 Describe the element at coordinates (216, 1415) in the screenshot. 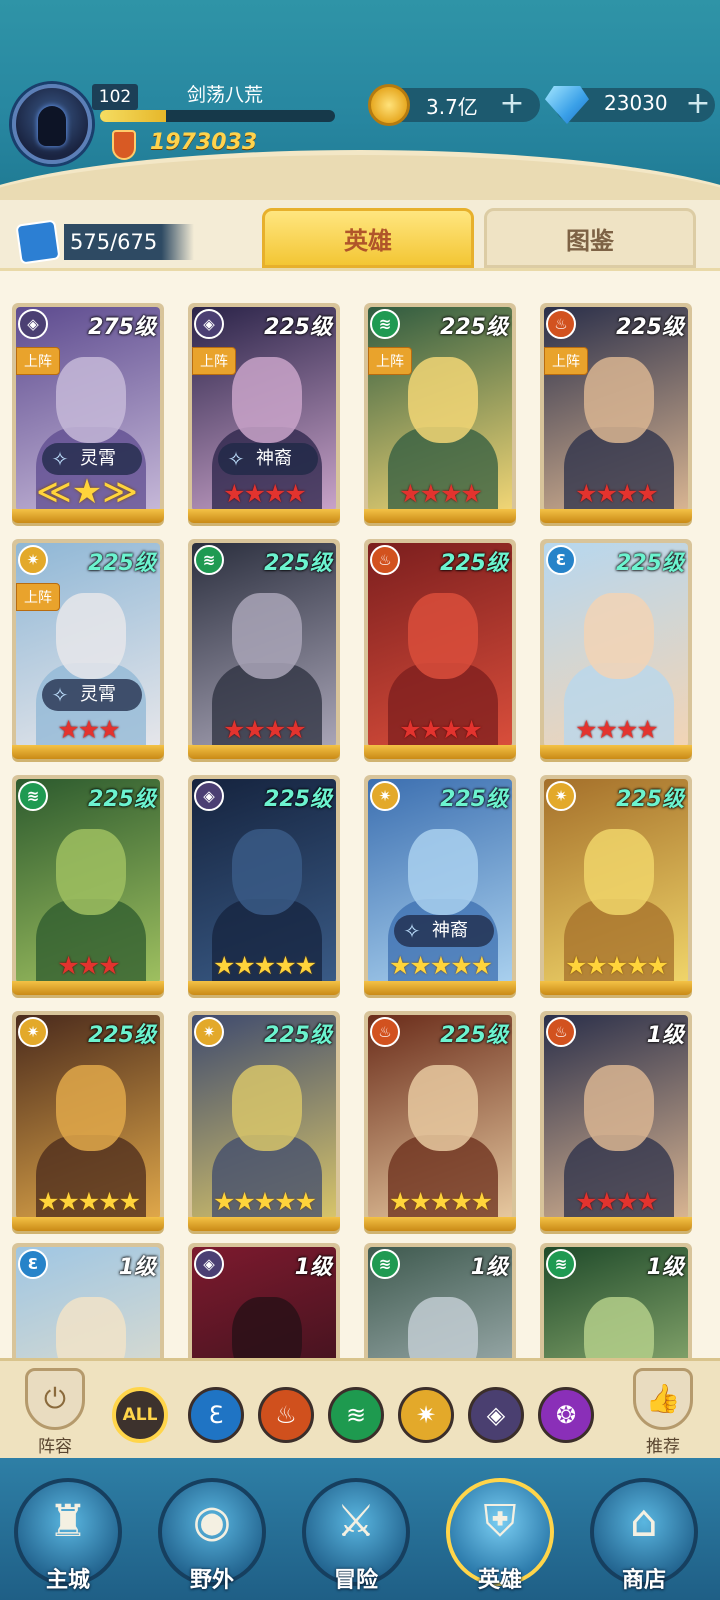

I see `filter-water: Ɛ` at that location.